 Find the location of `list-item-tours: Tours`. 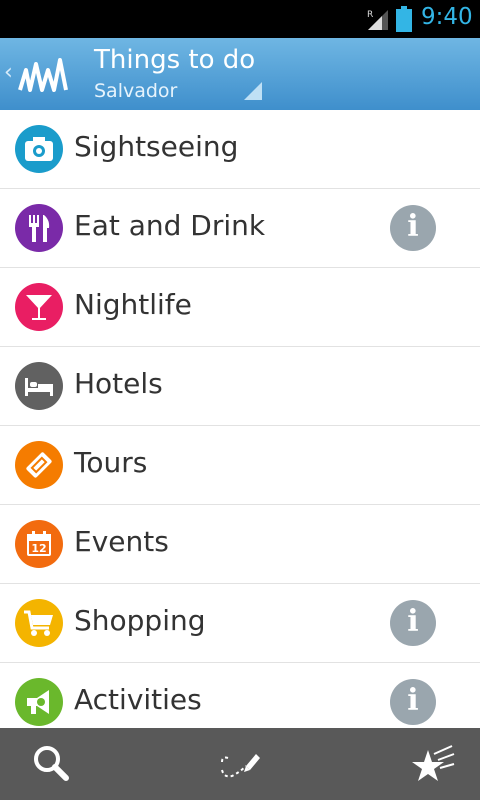

list-item-tours: Tours is located at coordinates (240, 465).